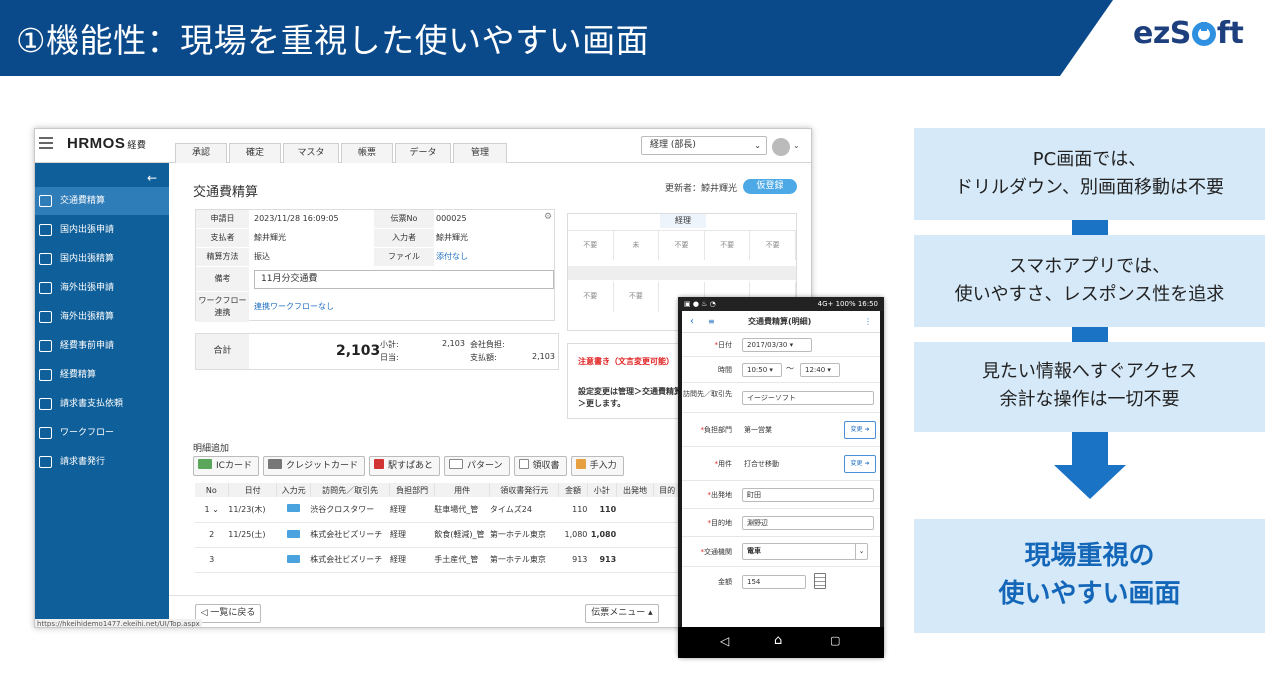  Describe the element at coordinates (480, 153) in the screenshot. I see `tab-admin: 管理` at that location.